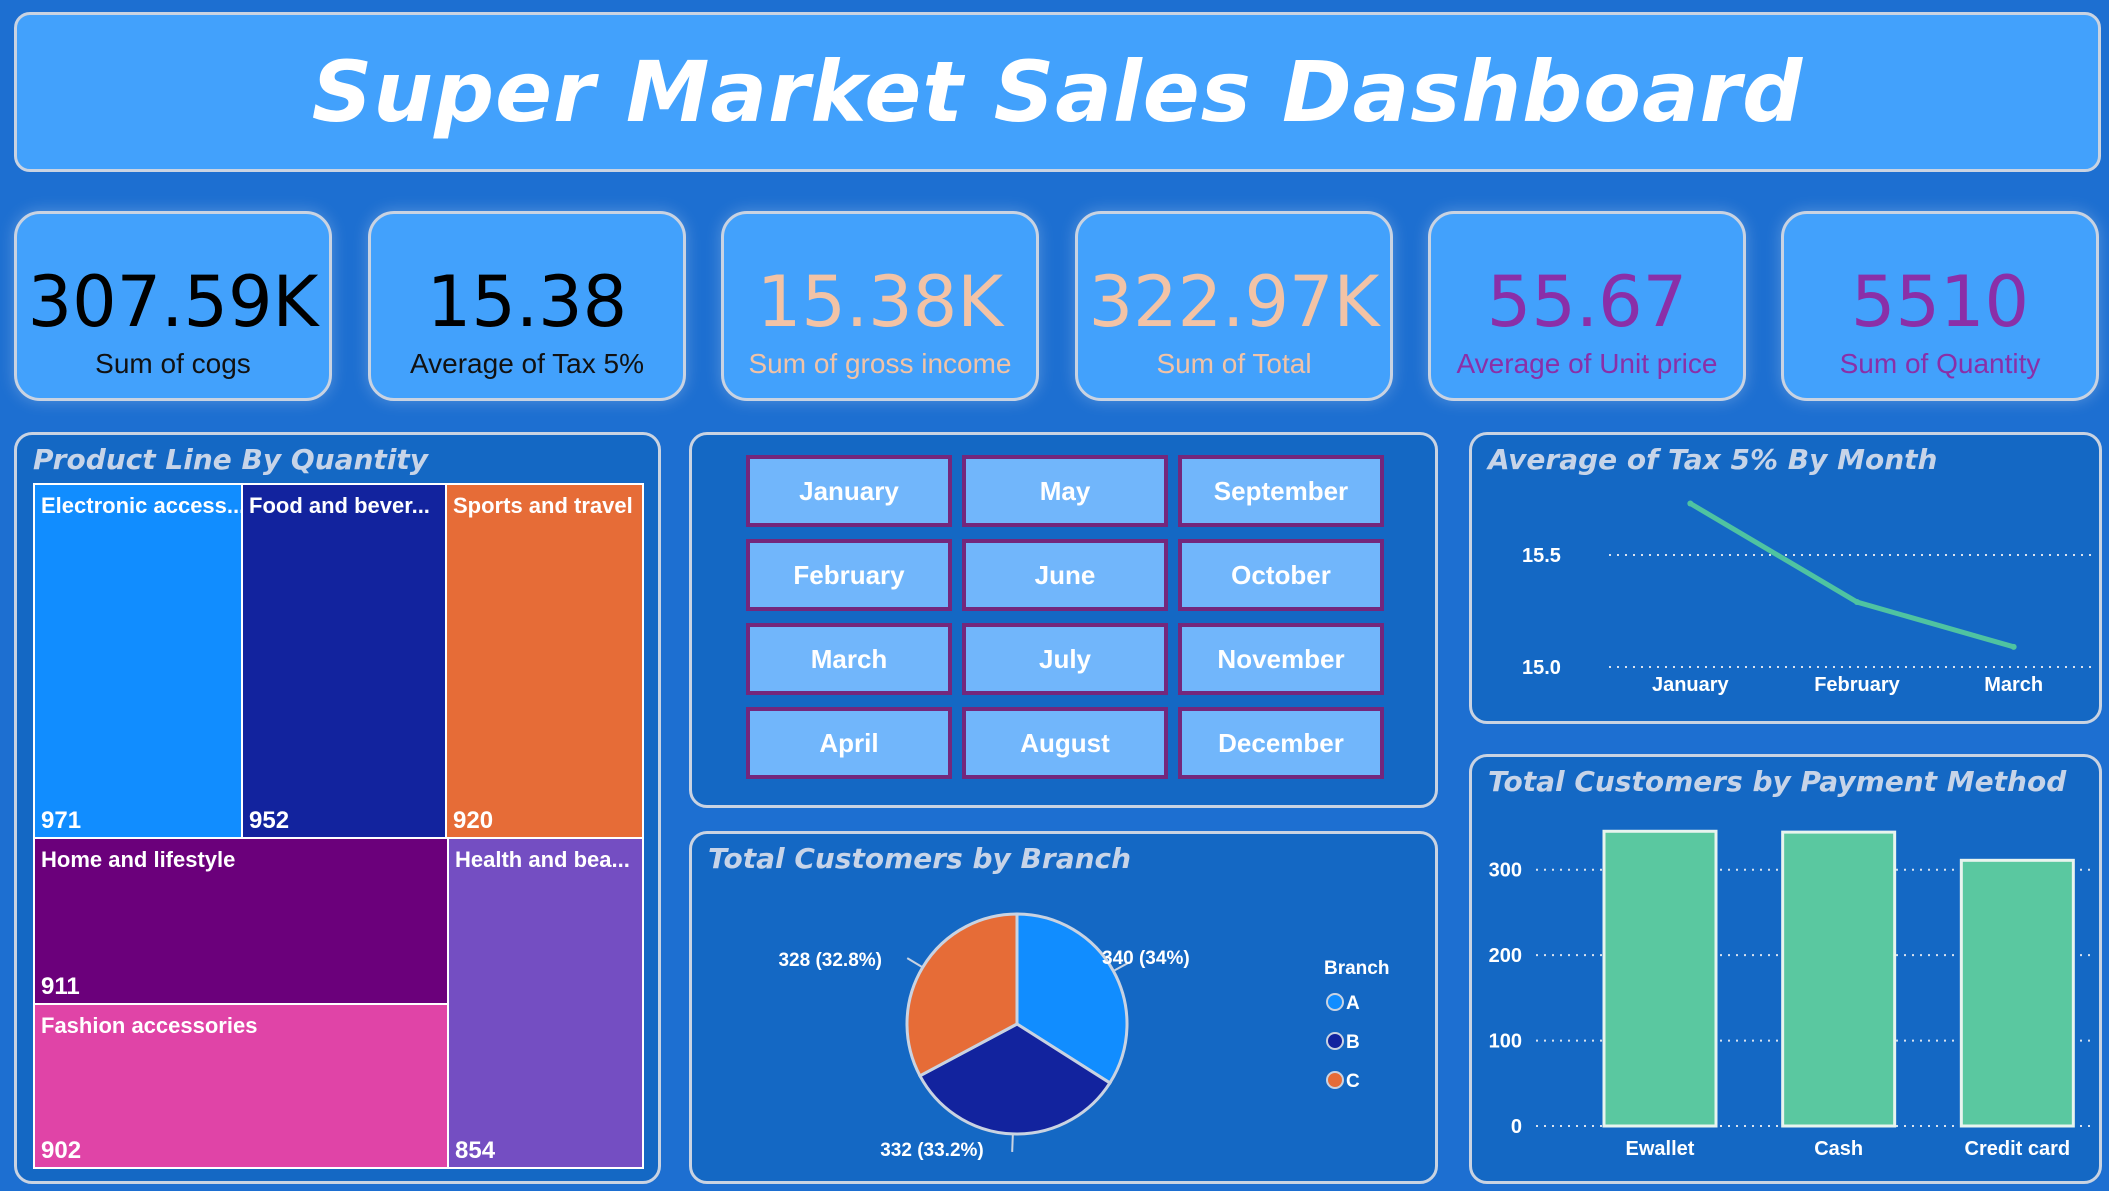 This screenshot has height=1191, width=2109. I want to click on month-button-december: December, so click(1281, 743).